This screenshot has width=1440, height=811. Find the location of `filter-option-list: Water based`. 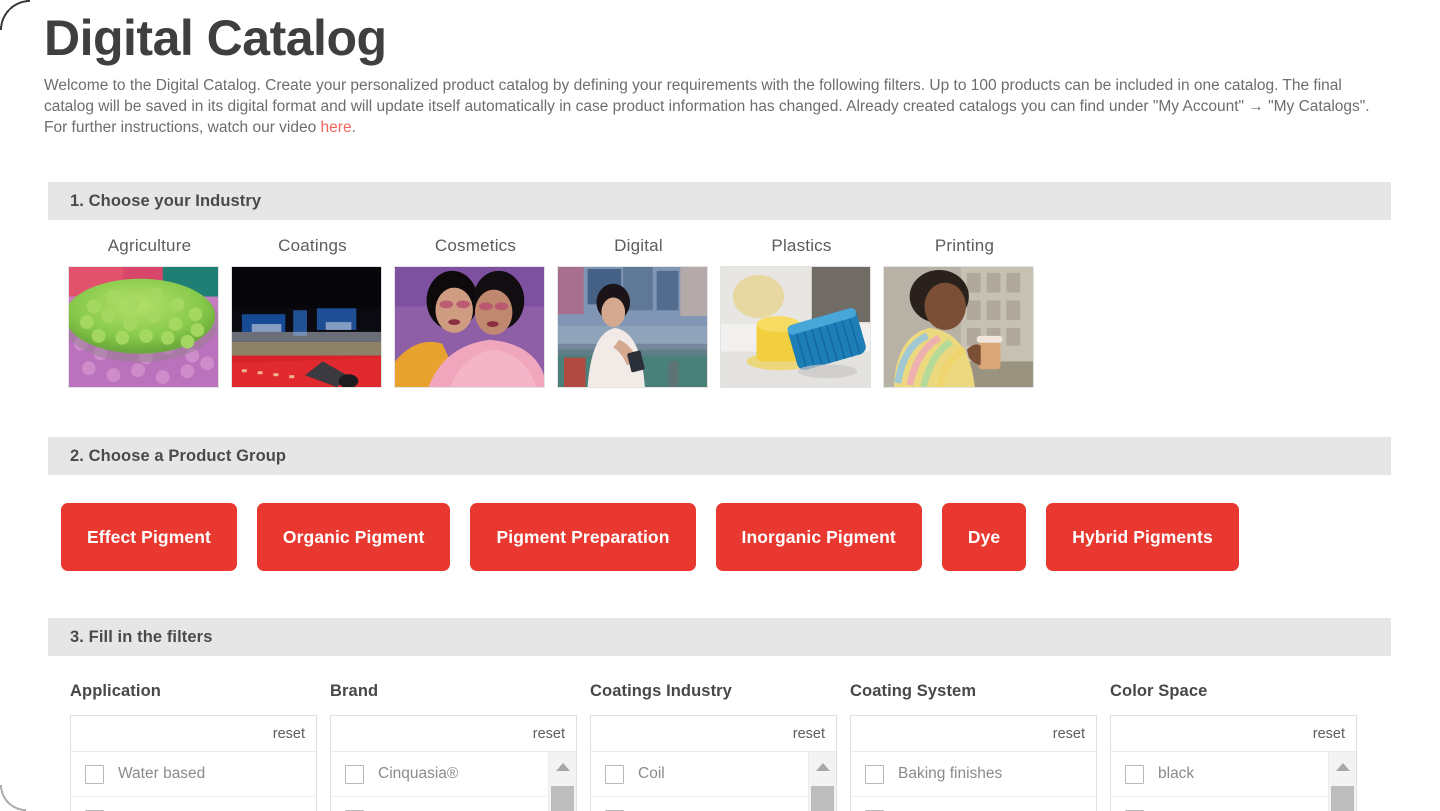

filter-option-list: Water based is located at coordinates (193, 781).